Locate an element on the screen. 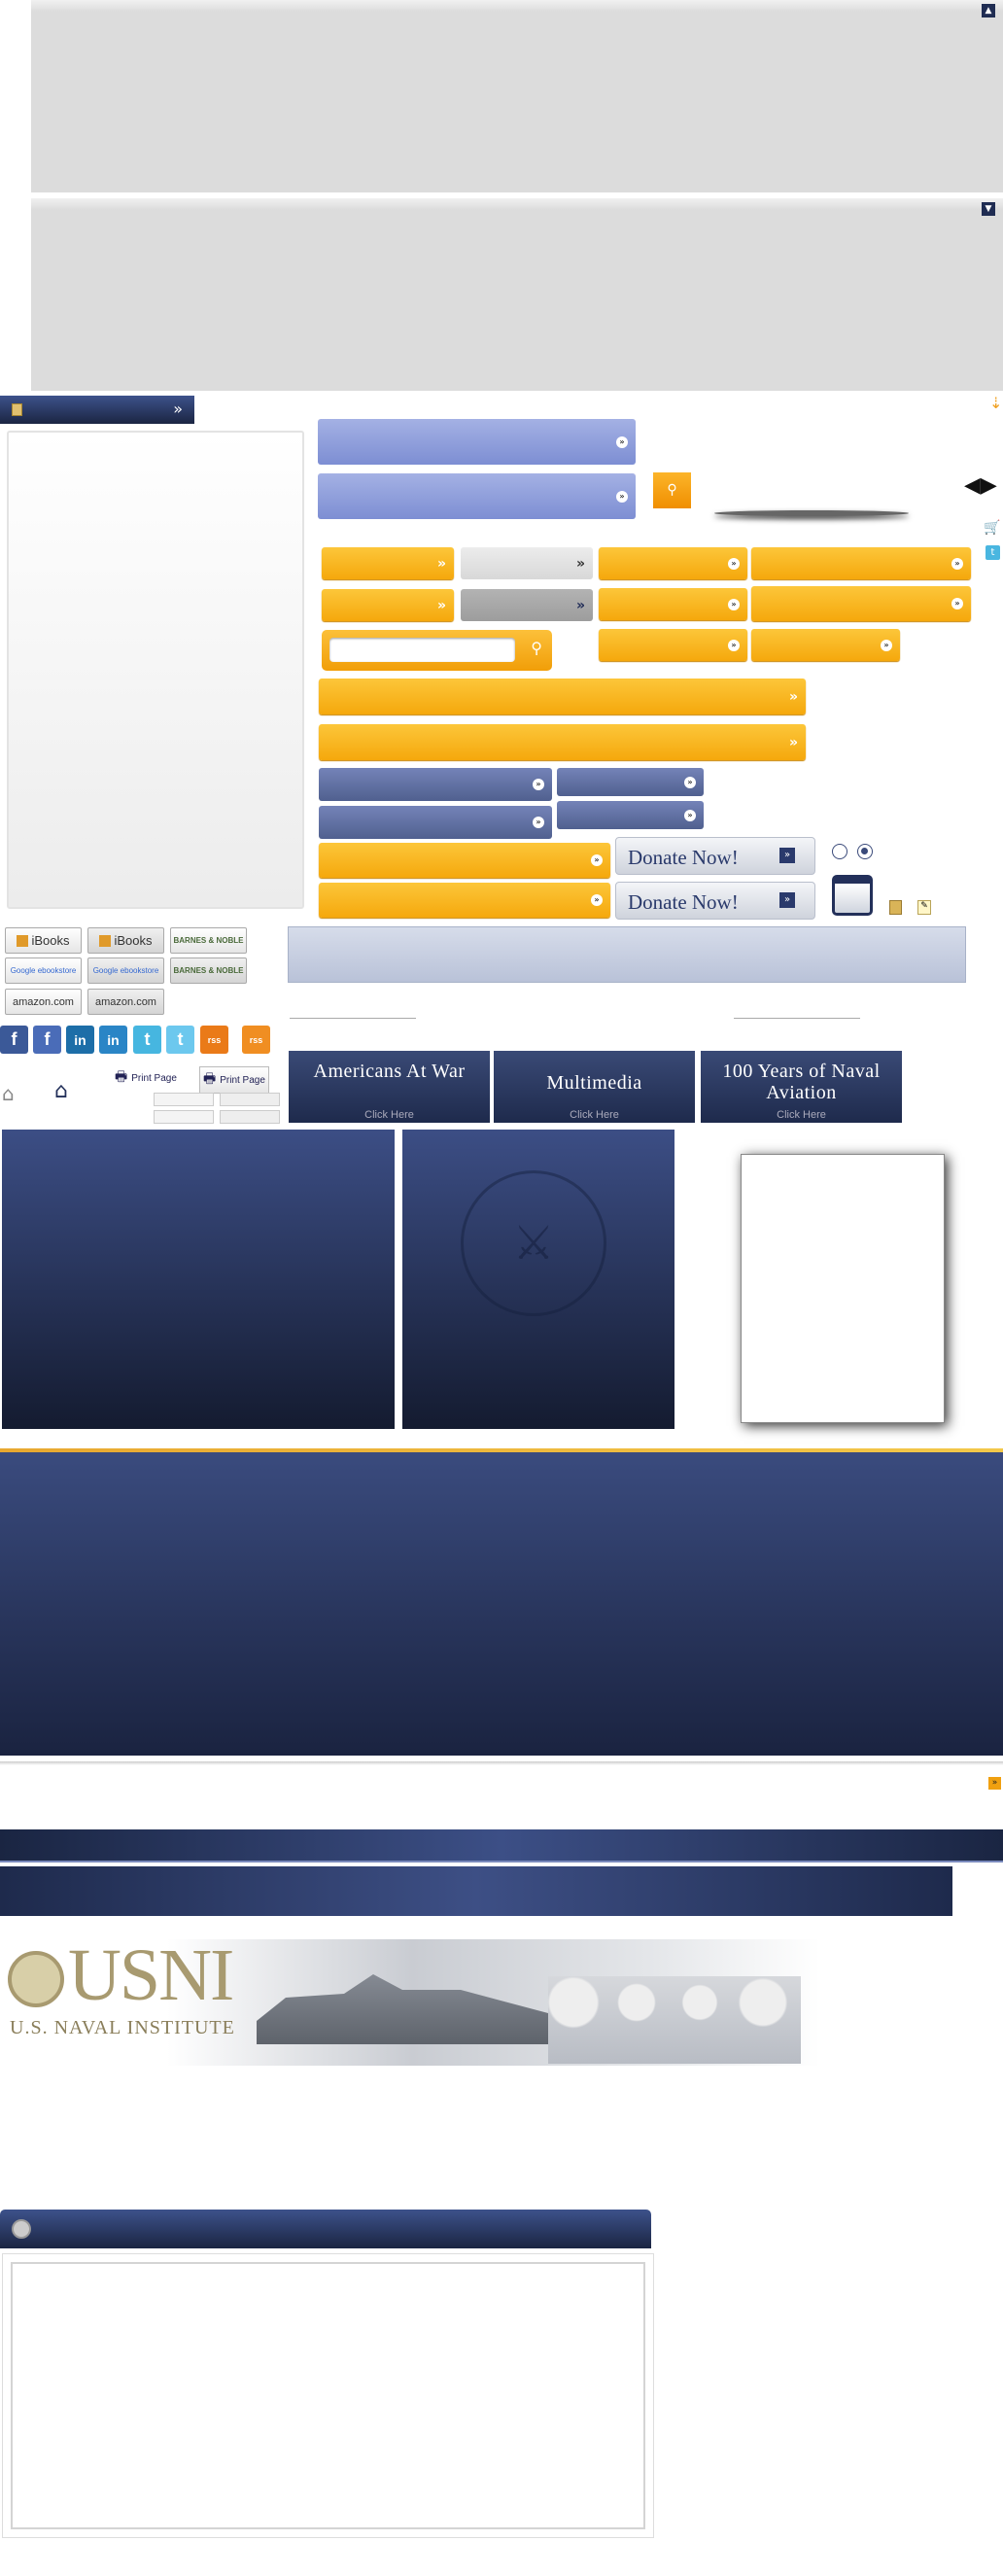  blue-button-2: » is located at coordinates (477, 496).